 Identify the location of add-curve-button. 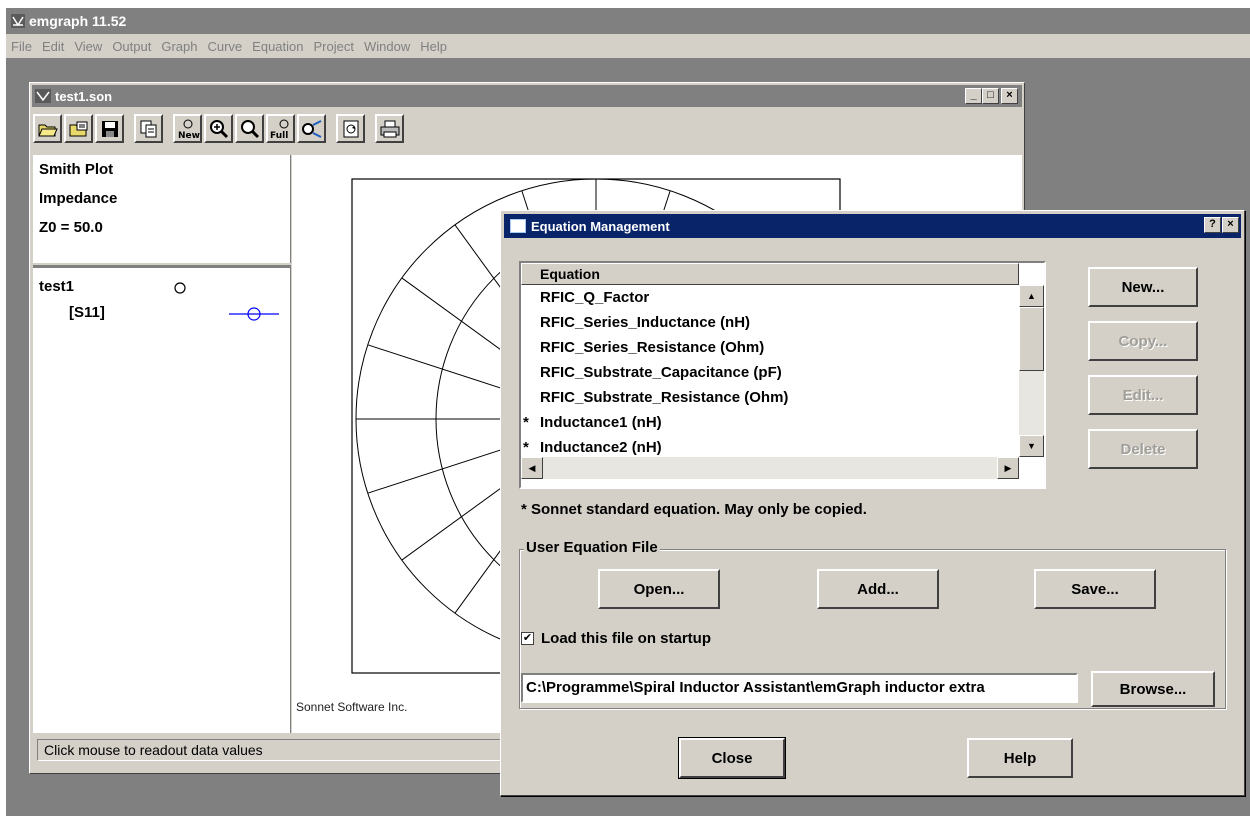
(311, 128).